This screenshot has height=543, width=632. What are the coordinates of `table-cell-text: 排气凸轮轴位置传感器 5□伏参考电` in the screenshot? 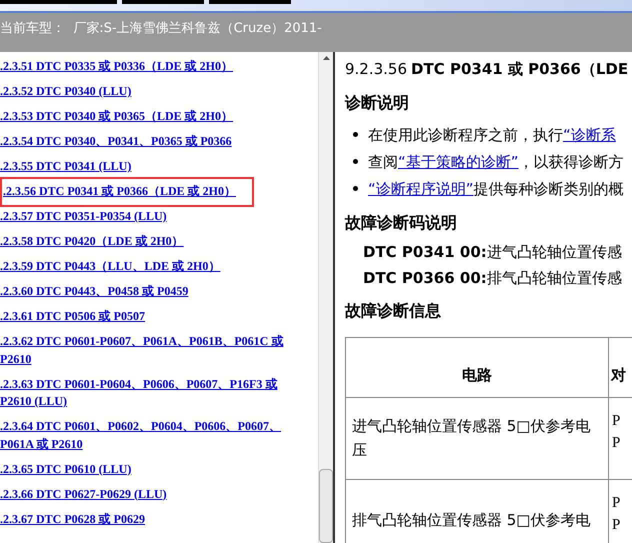 It's located at (471, 520).